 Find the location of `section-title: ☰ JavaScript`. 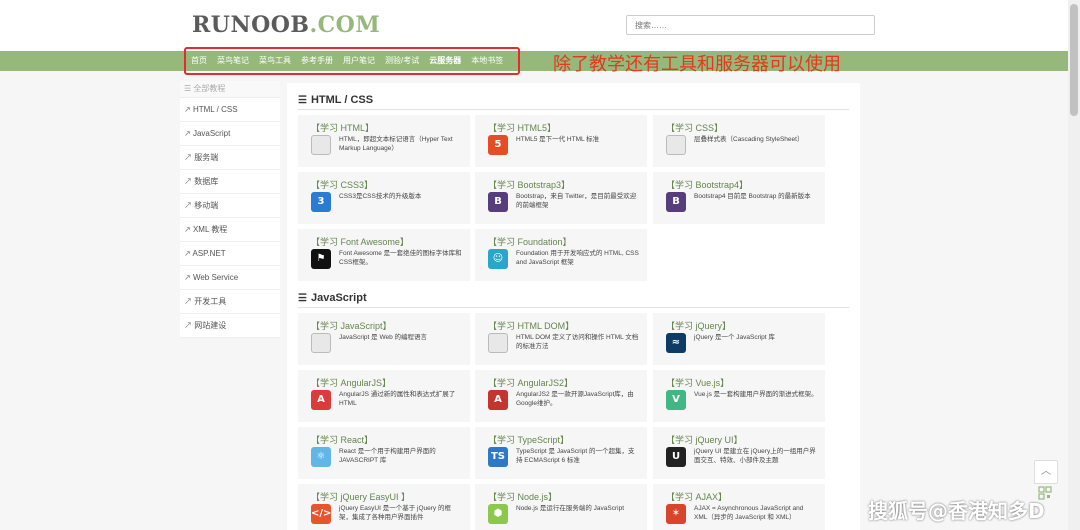

section-title: ☰ JavaScript is located at coordinates (573, 299).